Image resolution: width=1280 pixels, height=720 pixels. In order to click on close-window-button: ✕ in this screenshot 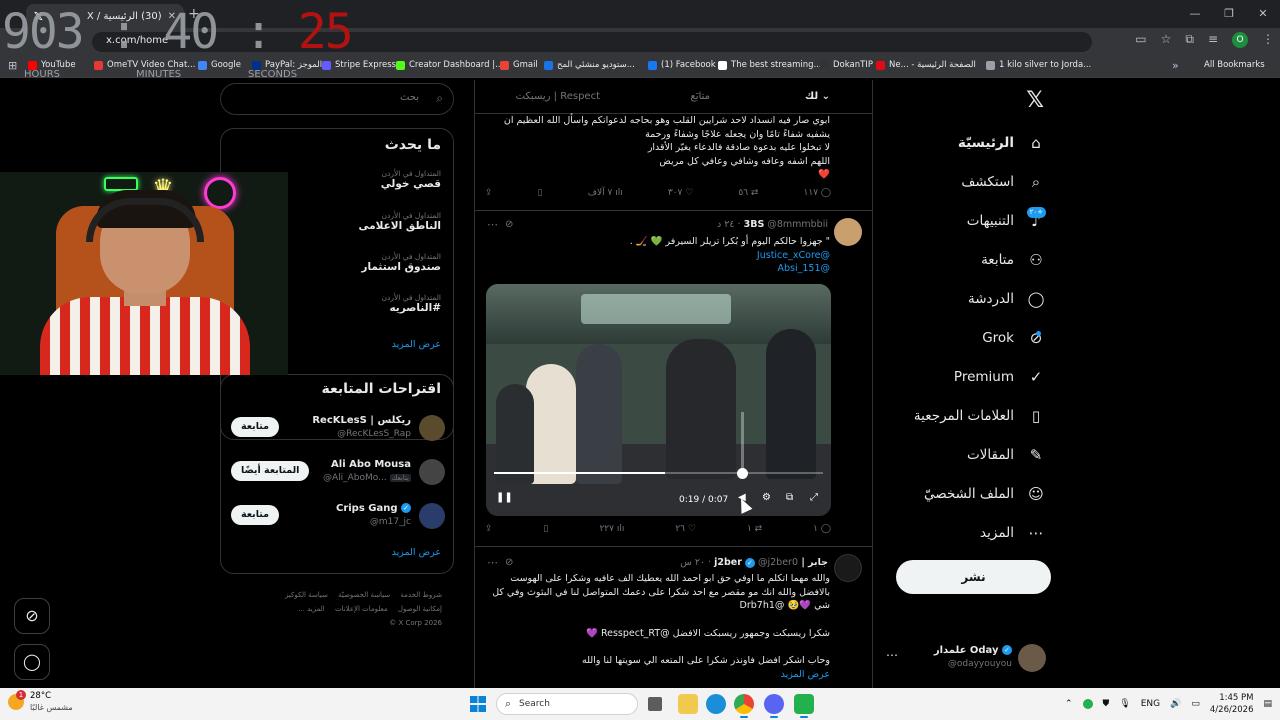, I will do `click(1263, 14)`.